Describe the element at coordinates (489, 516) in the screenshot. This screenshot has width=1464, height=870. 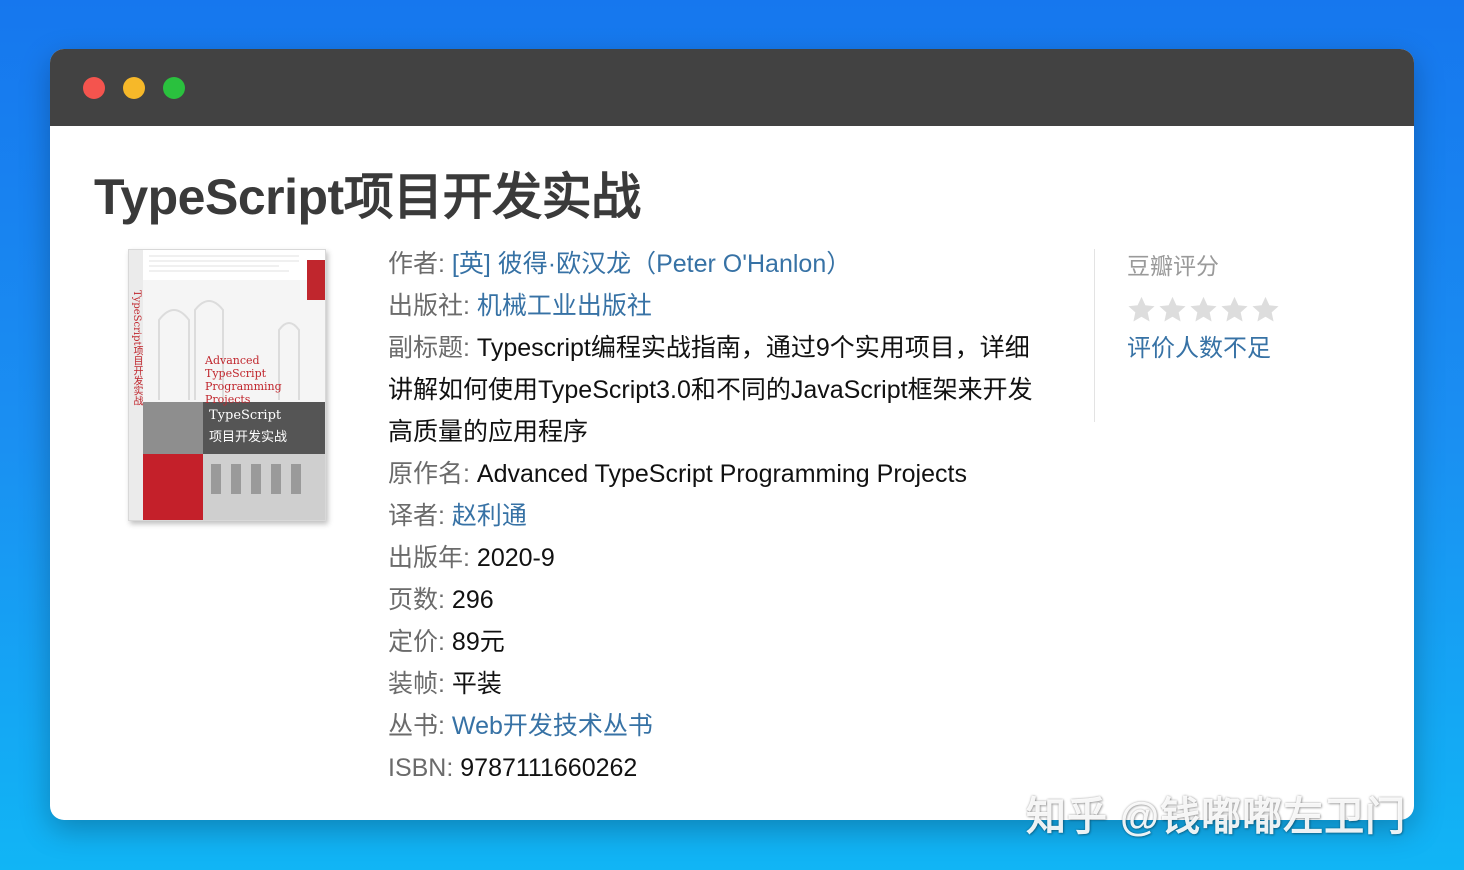
I see `translator-link: 赵利通` at that location.